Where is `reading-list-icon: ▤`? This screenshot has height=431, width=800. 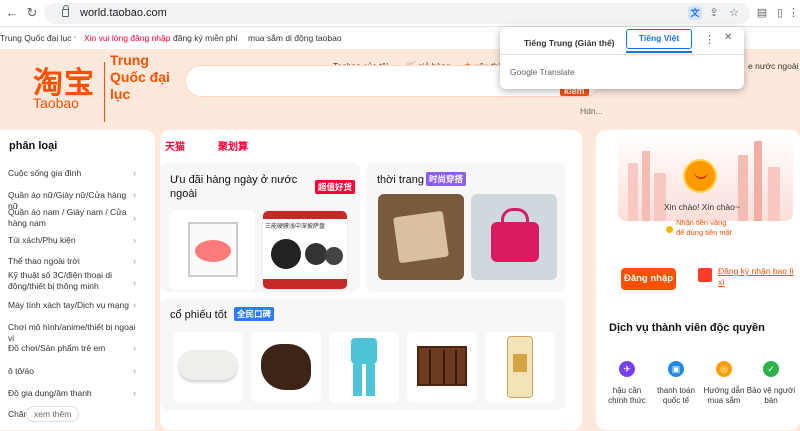
reading-list-icon: ▤ is located at coordinates (762, 13).